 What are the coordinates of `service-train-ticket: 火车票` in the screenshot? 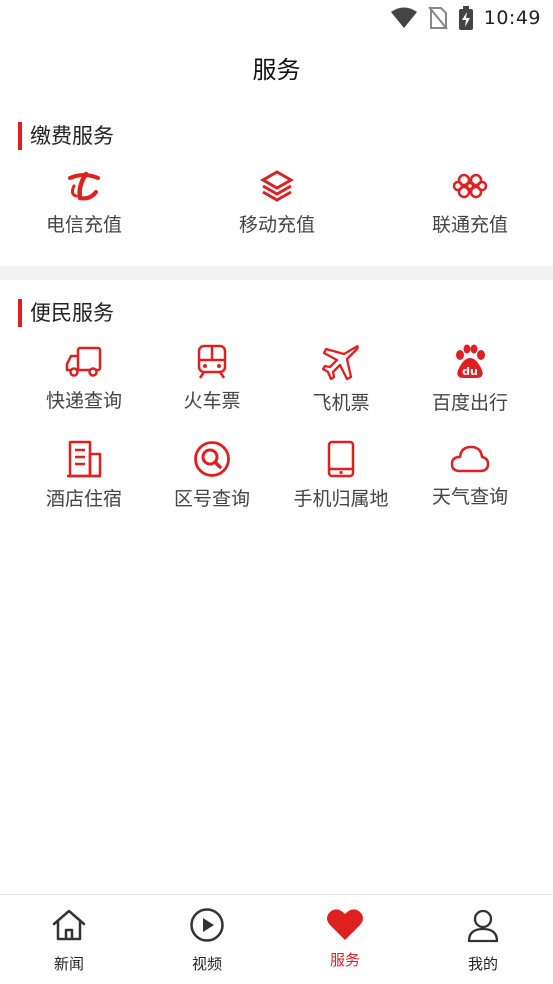 It's located at (212, 379).